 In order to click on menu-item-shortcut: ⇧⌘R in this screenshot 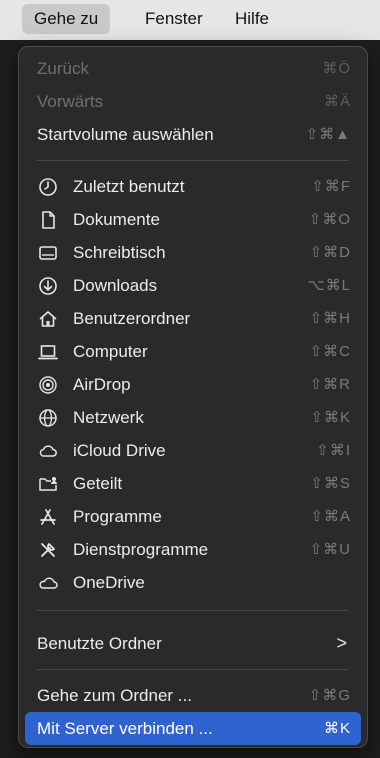, I will do `click(330, 384)`.